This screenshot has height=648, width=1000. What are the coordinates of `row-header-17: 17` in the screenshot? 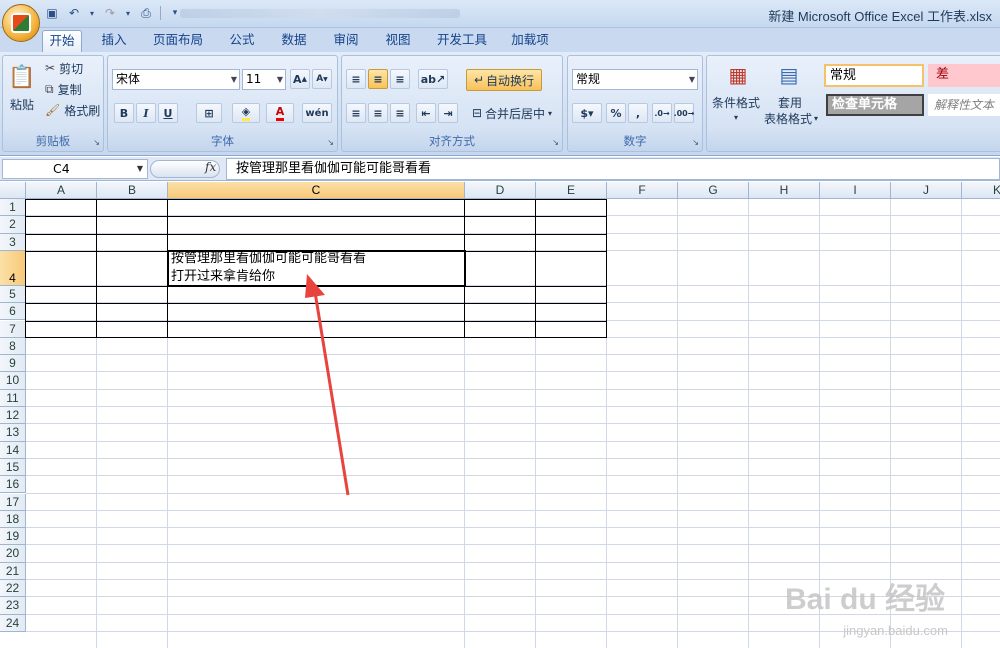 It's located at (13, 502).